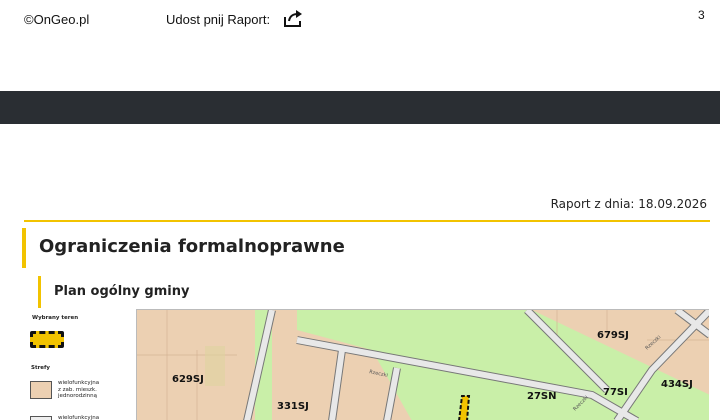 The height and width of the screenshot is (420, 720). I want to click on page-header: ©OnGeo.pl Udost pnij Raport: 3, so click(360, 20).